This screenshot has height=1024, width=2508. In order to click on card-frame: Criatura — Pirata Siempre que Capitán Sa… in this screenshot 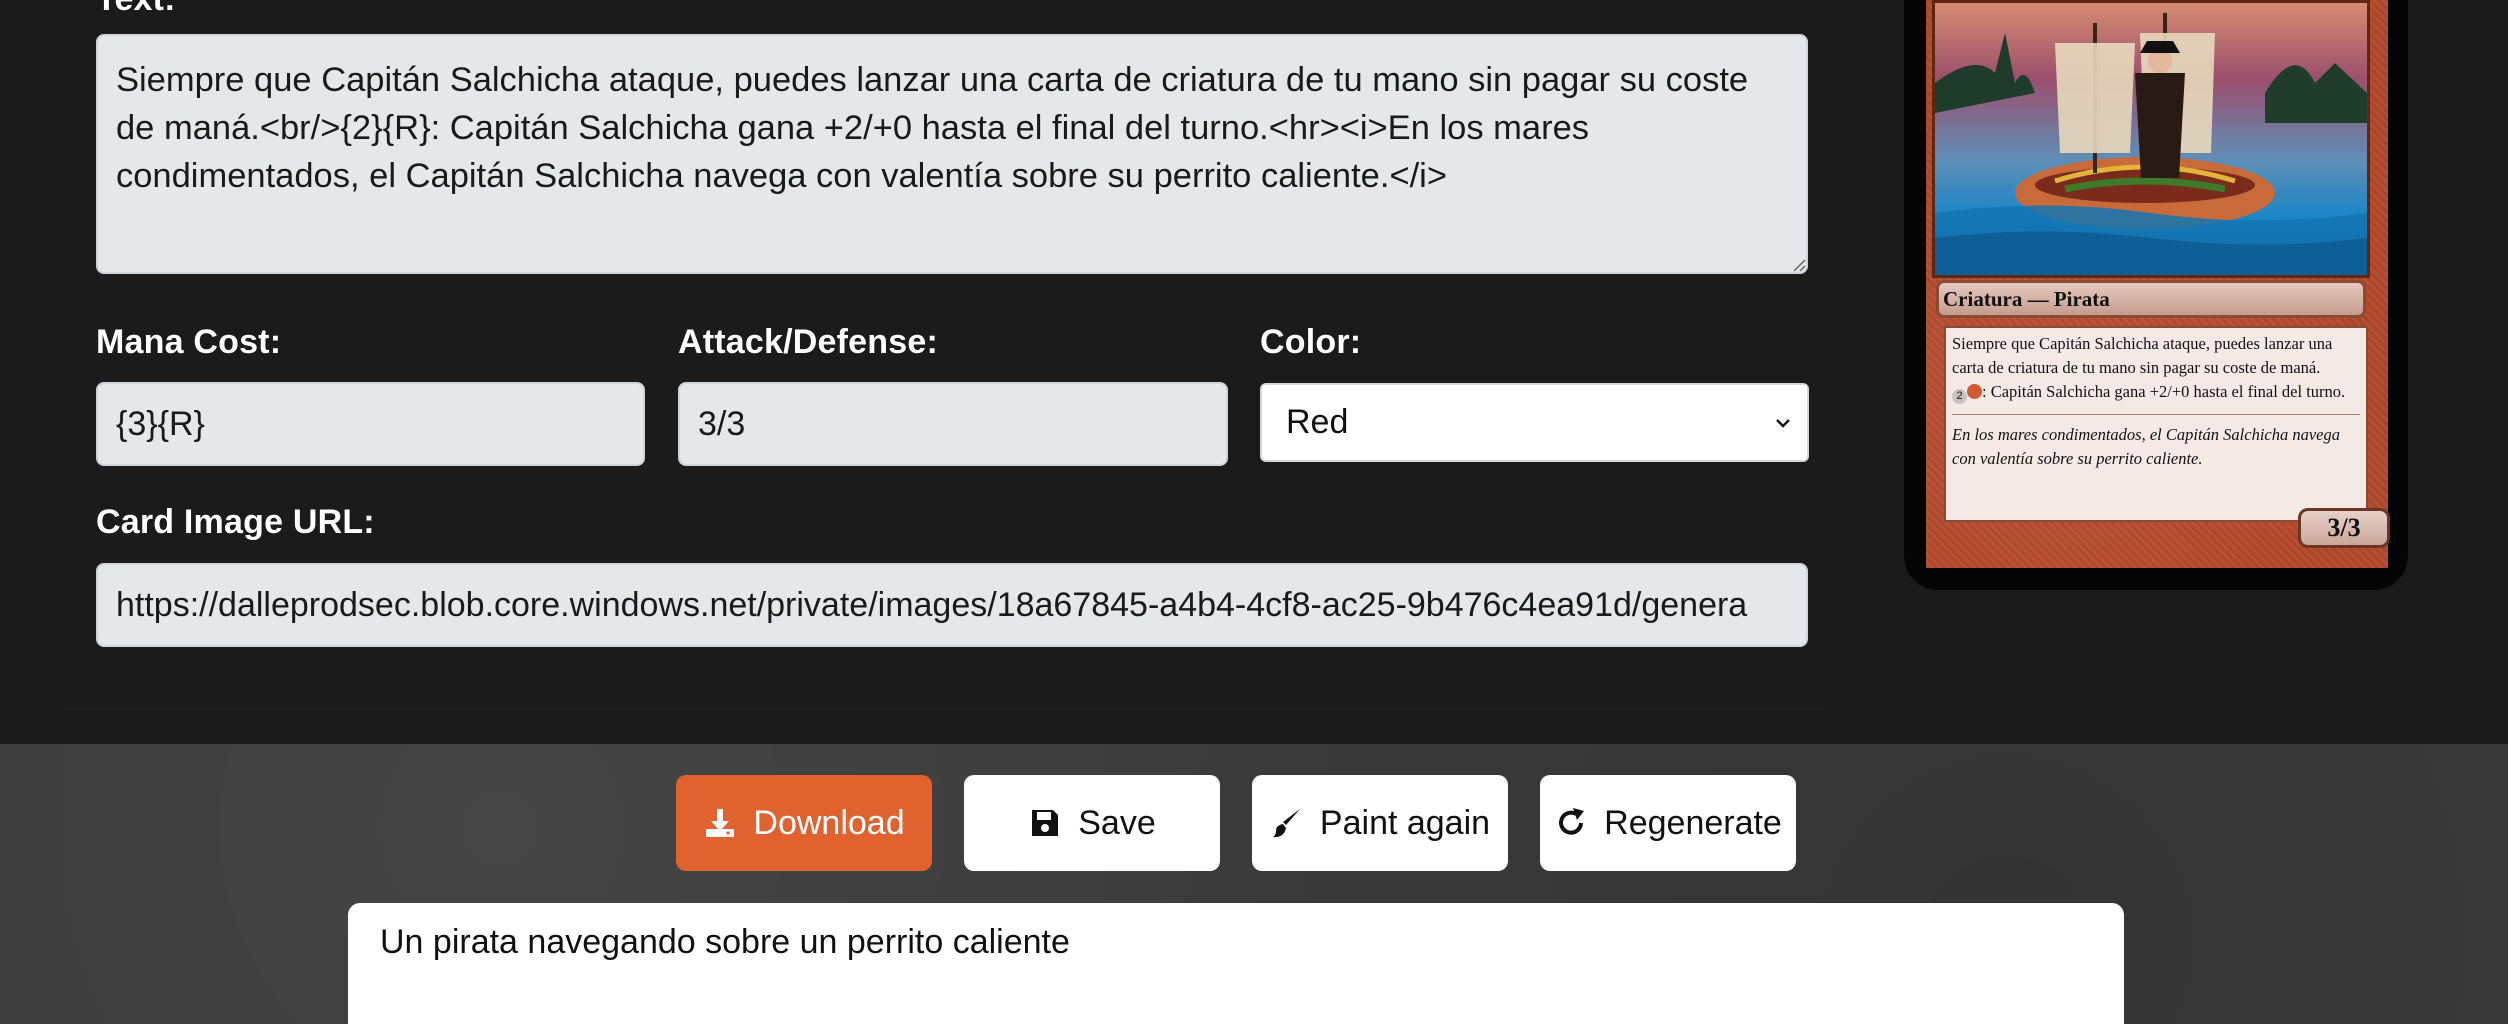, I will do `click(2158, 284)`.